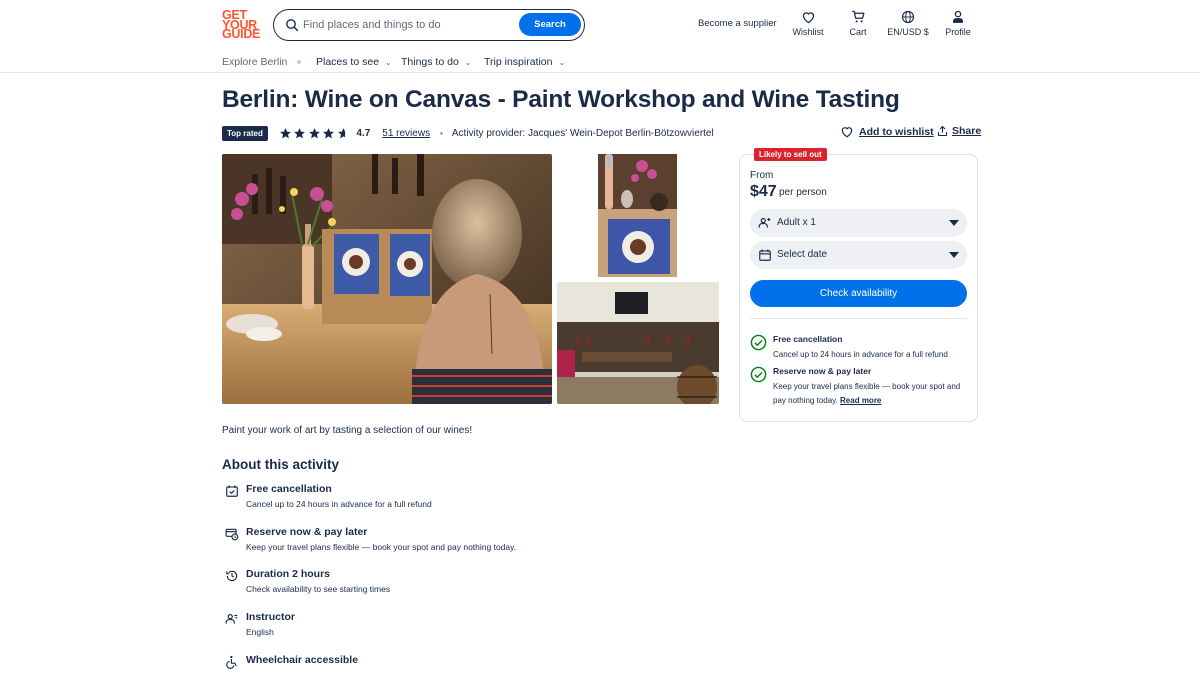  Describe the element at coordinates (896, 131) in the screenshot. I see `add-to-wishlist-label: Add to wishlist` at that location.